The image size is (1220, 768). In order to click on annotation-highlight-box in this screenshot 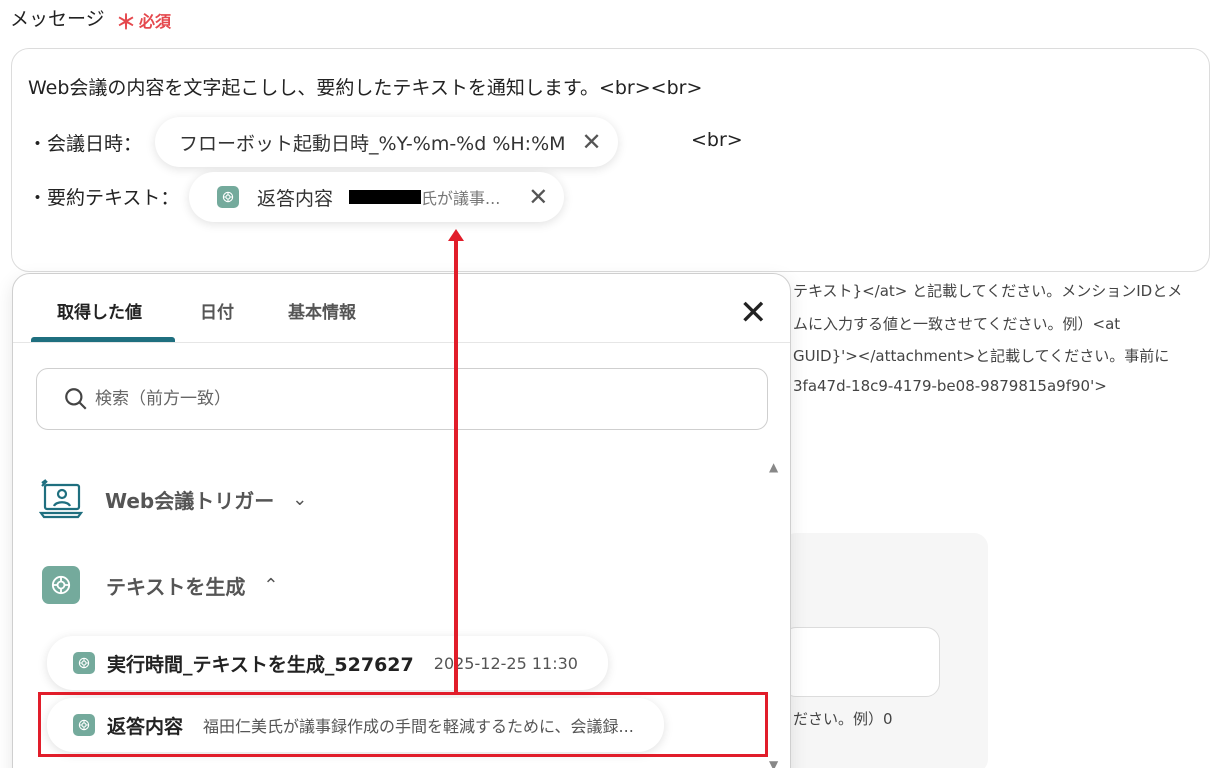, I will do `click(403, 724)`.